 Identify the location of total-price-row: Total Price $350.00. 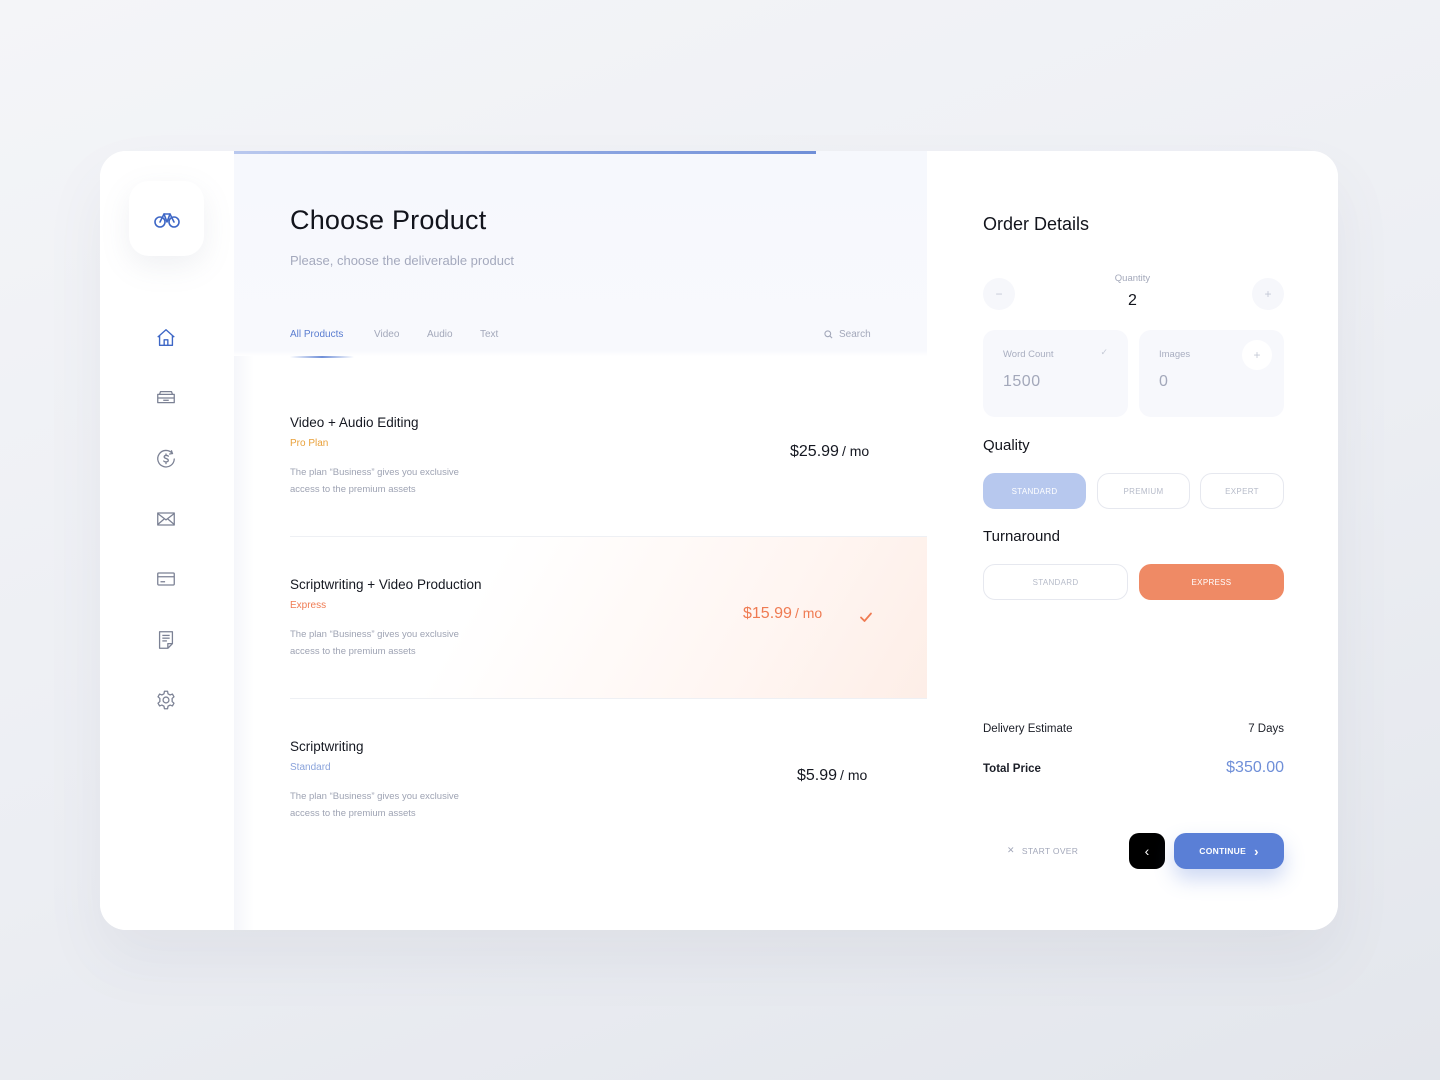
(1133, 768).